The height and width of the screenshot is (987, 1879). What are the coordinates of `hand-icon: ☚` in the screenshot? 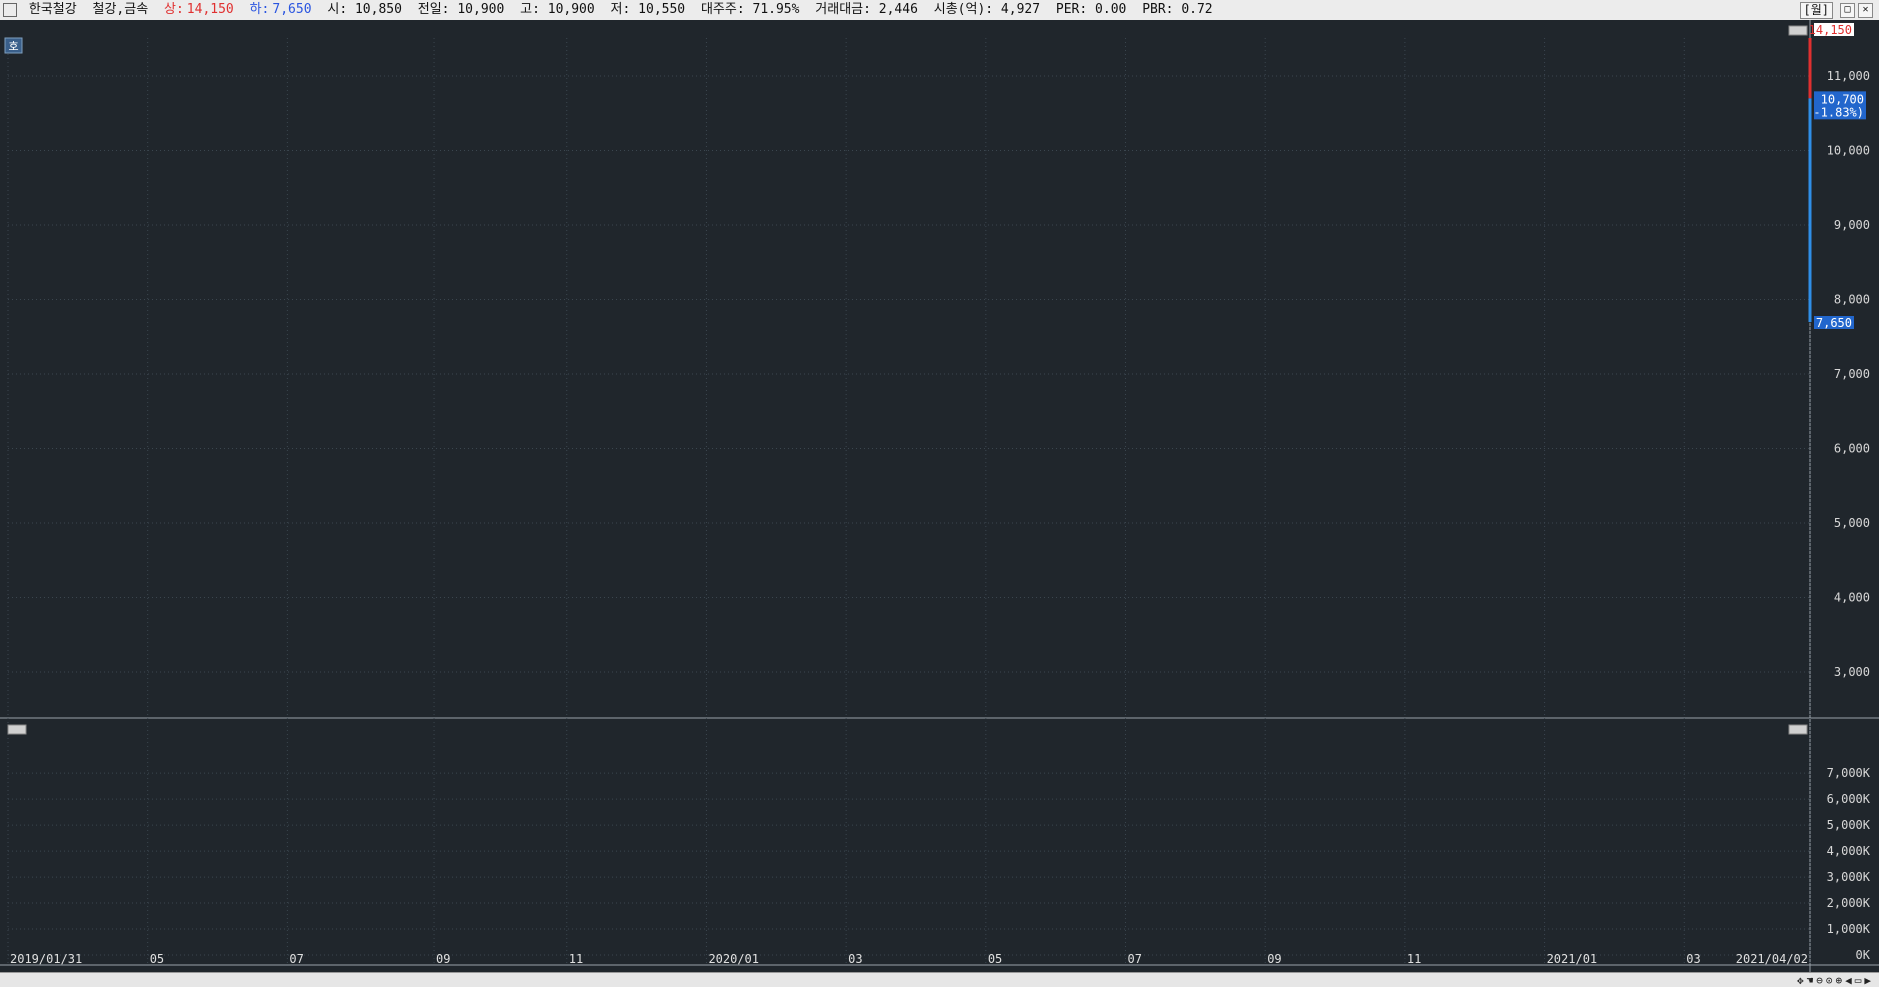 It's located at (1810, 980).